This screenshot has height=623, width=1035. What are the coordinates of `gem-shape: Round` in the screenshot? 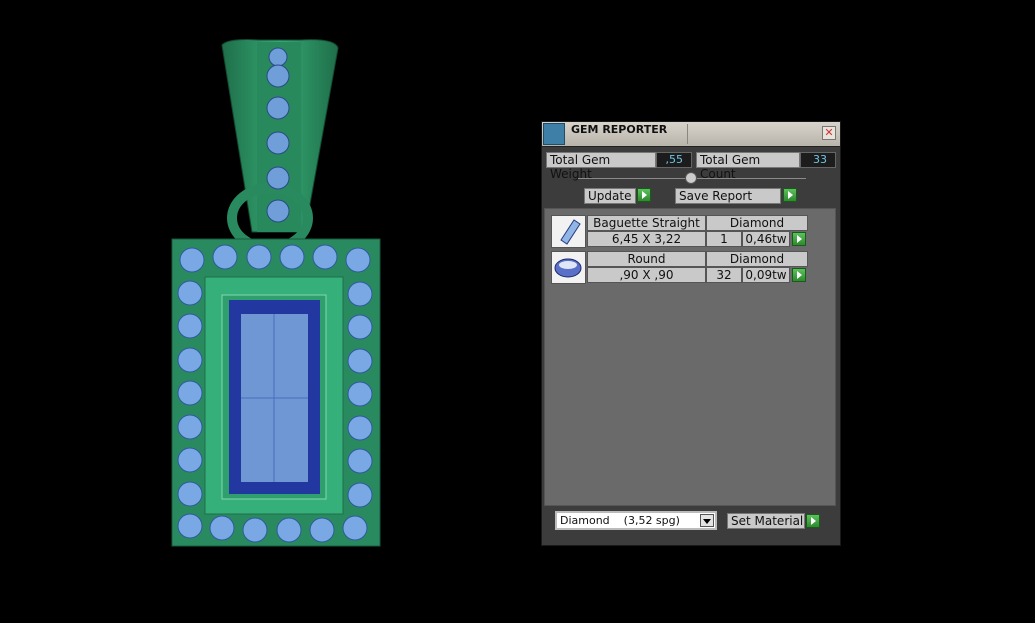 It's located at (646, 259).